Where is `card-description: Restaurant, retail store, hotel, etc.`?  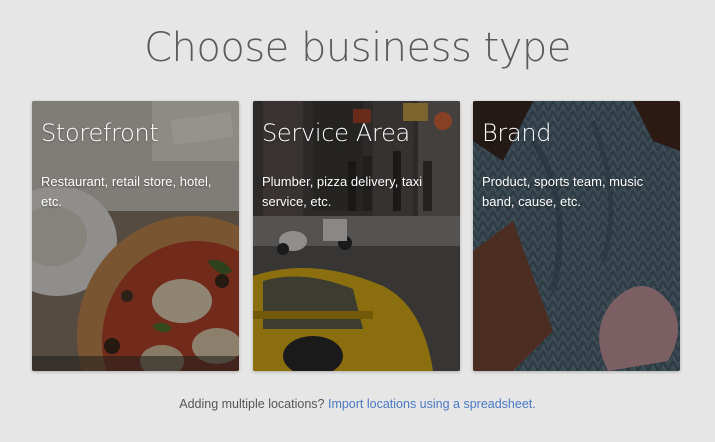
card-description: Restaurant, retail store, hotel, etc. is located at coordinates (126, 191).